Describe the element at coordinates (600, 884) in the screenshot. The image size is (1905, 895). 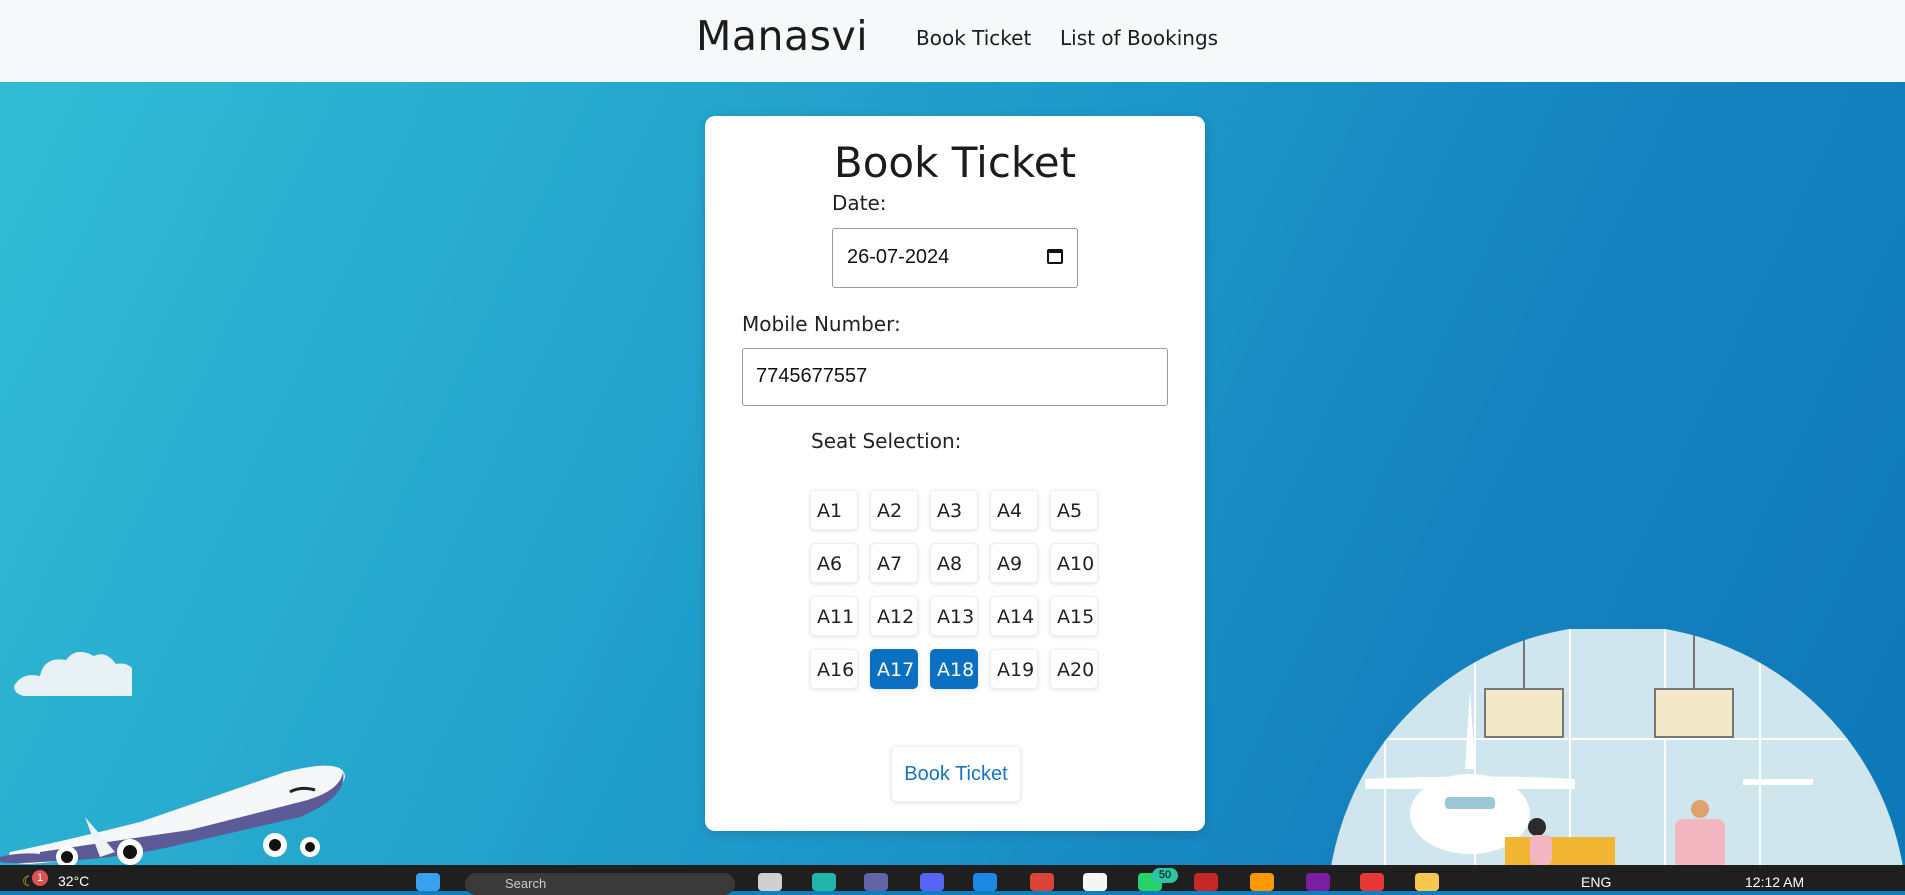
I see `taskbar-search: Search` at that location.